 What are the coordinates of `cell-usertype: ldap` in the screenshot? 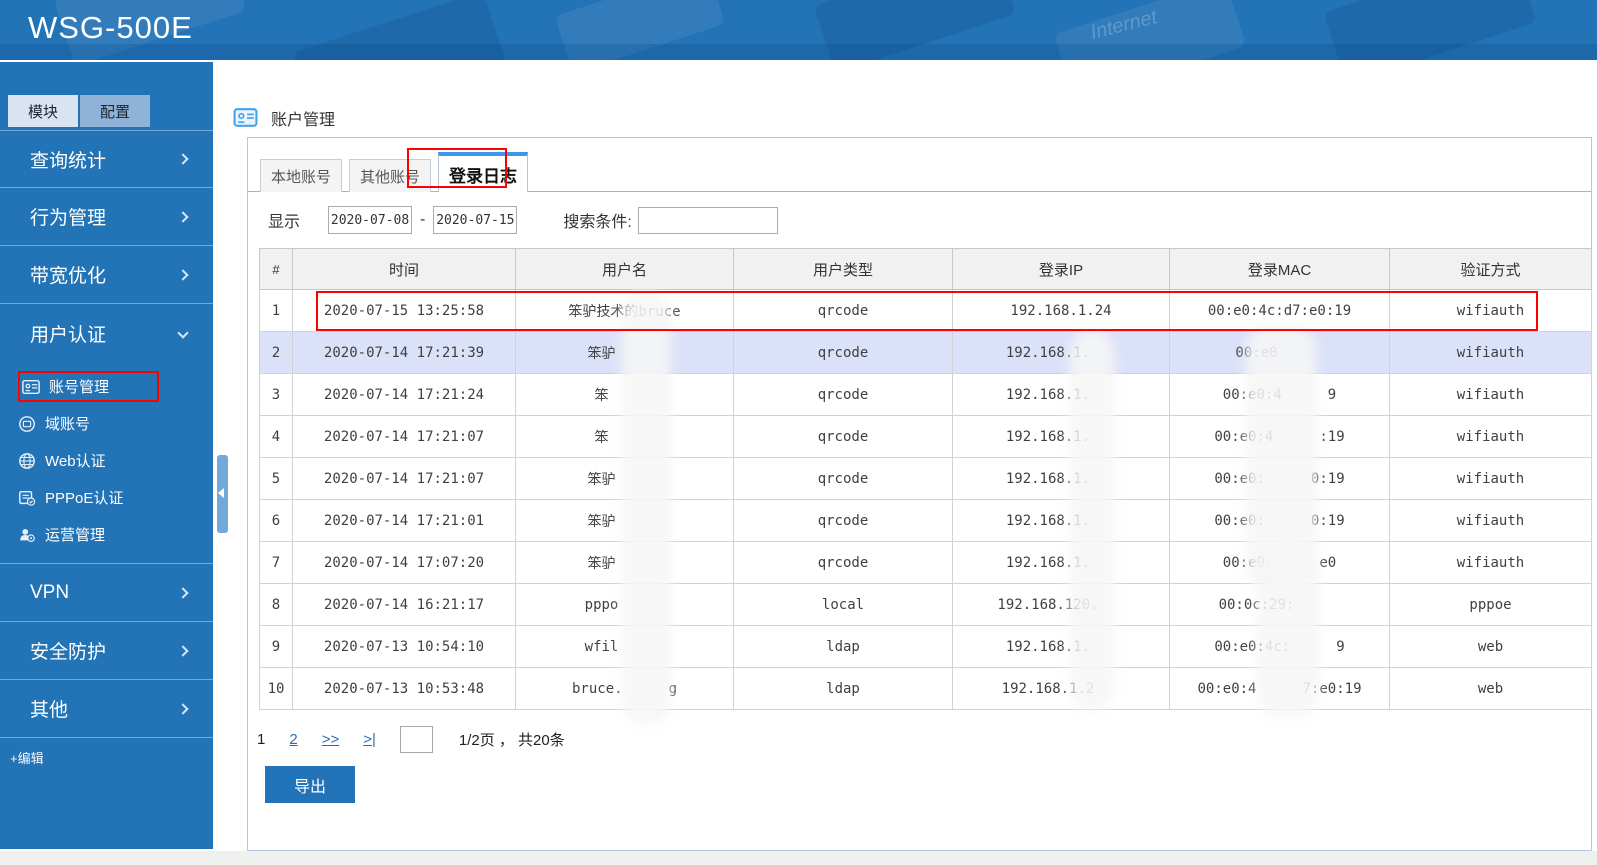 It's located at (843, 688).